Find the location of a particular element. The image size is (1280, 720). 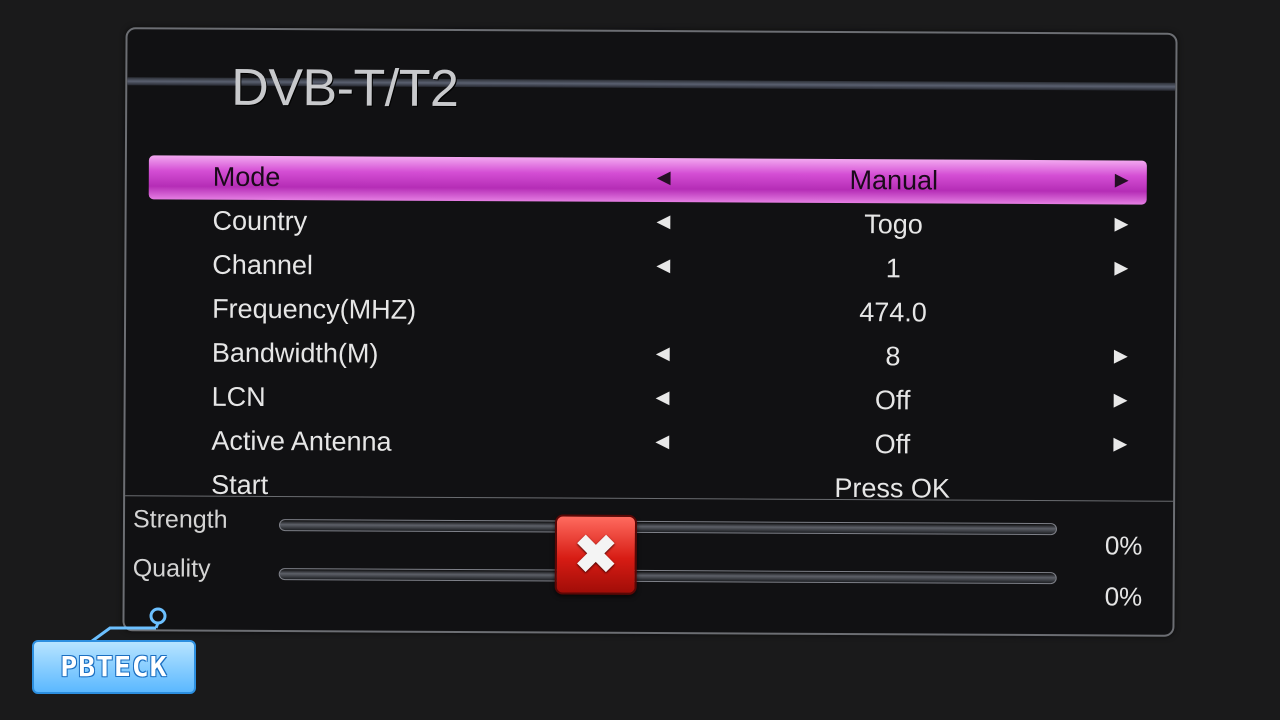

menu-row-start: Start Press OK is located at coordinates (646, 487).